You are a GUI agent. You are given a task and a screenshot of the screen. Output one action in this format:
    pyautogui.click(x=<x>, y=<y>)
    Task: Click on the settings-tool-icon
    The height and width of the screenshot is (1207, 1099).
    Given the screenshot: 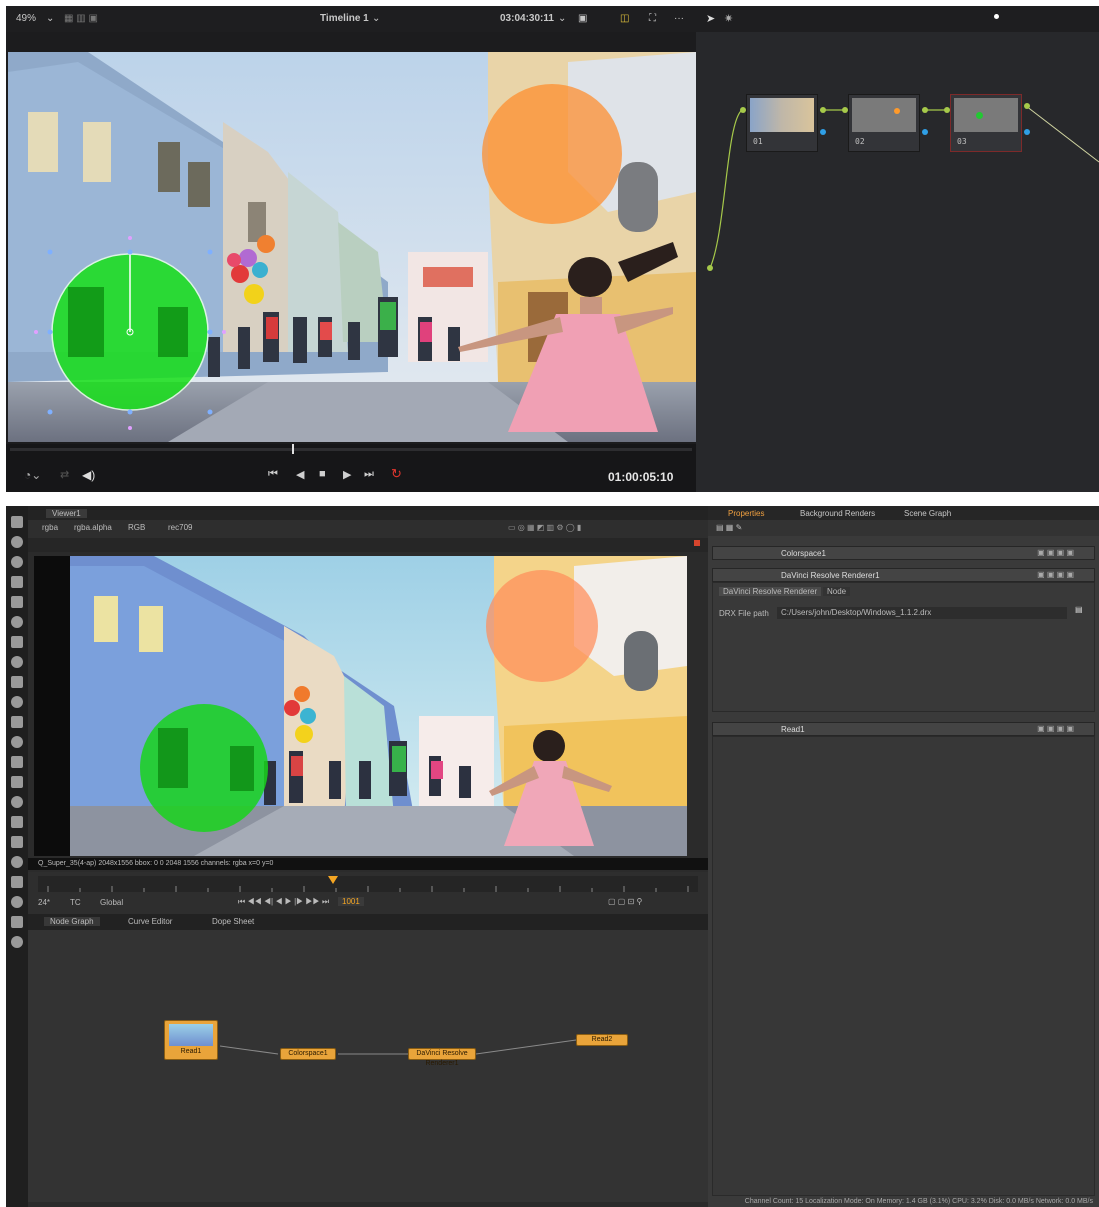 What is the action you would take?
    pyautogui.click(x=17, y=942)
    